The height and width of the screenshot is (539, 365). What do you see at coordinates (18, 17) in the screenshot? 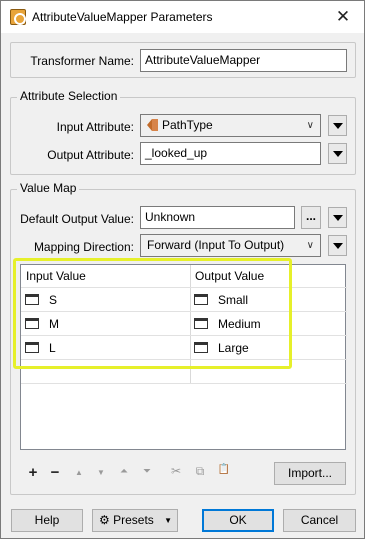
I see `app-icon` at bounding box center [18, 17].